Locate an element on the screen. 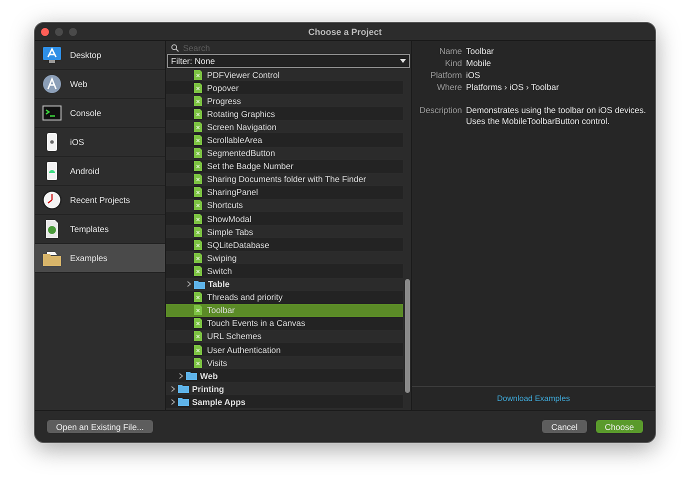  cancel-button: Cancel is located at coordinates (564, 426).